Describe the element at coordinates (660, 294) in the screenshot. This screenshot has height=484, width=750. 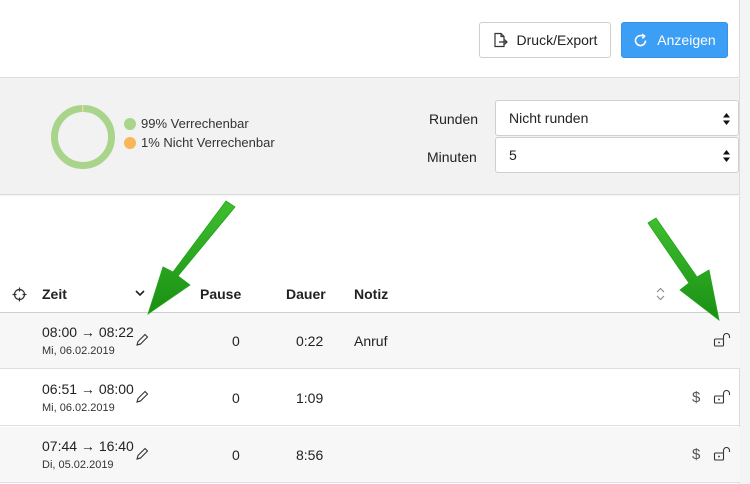
I see `sort-icon` at that location.